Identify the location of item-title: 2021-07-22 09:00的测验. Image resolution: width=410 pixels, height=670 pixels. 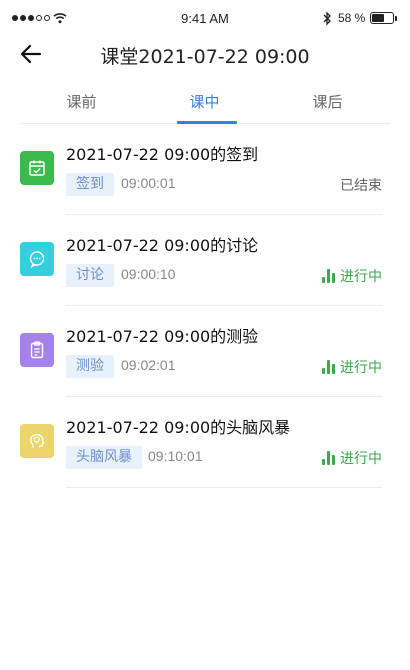
(162, 336).